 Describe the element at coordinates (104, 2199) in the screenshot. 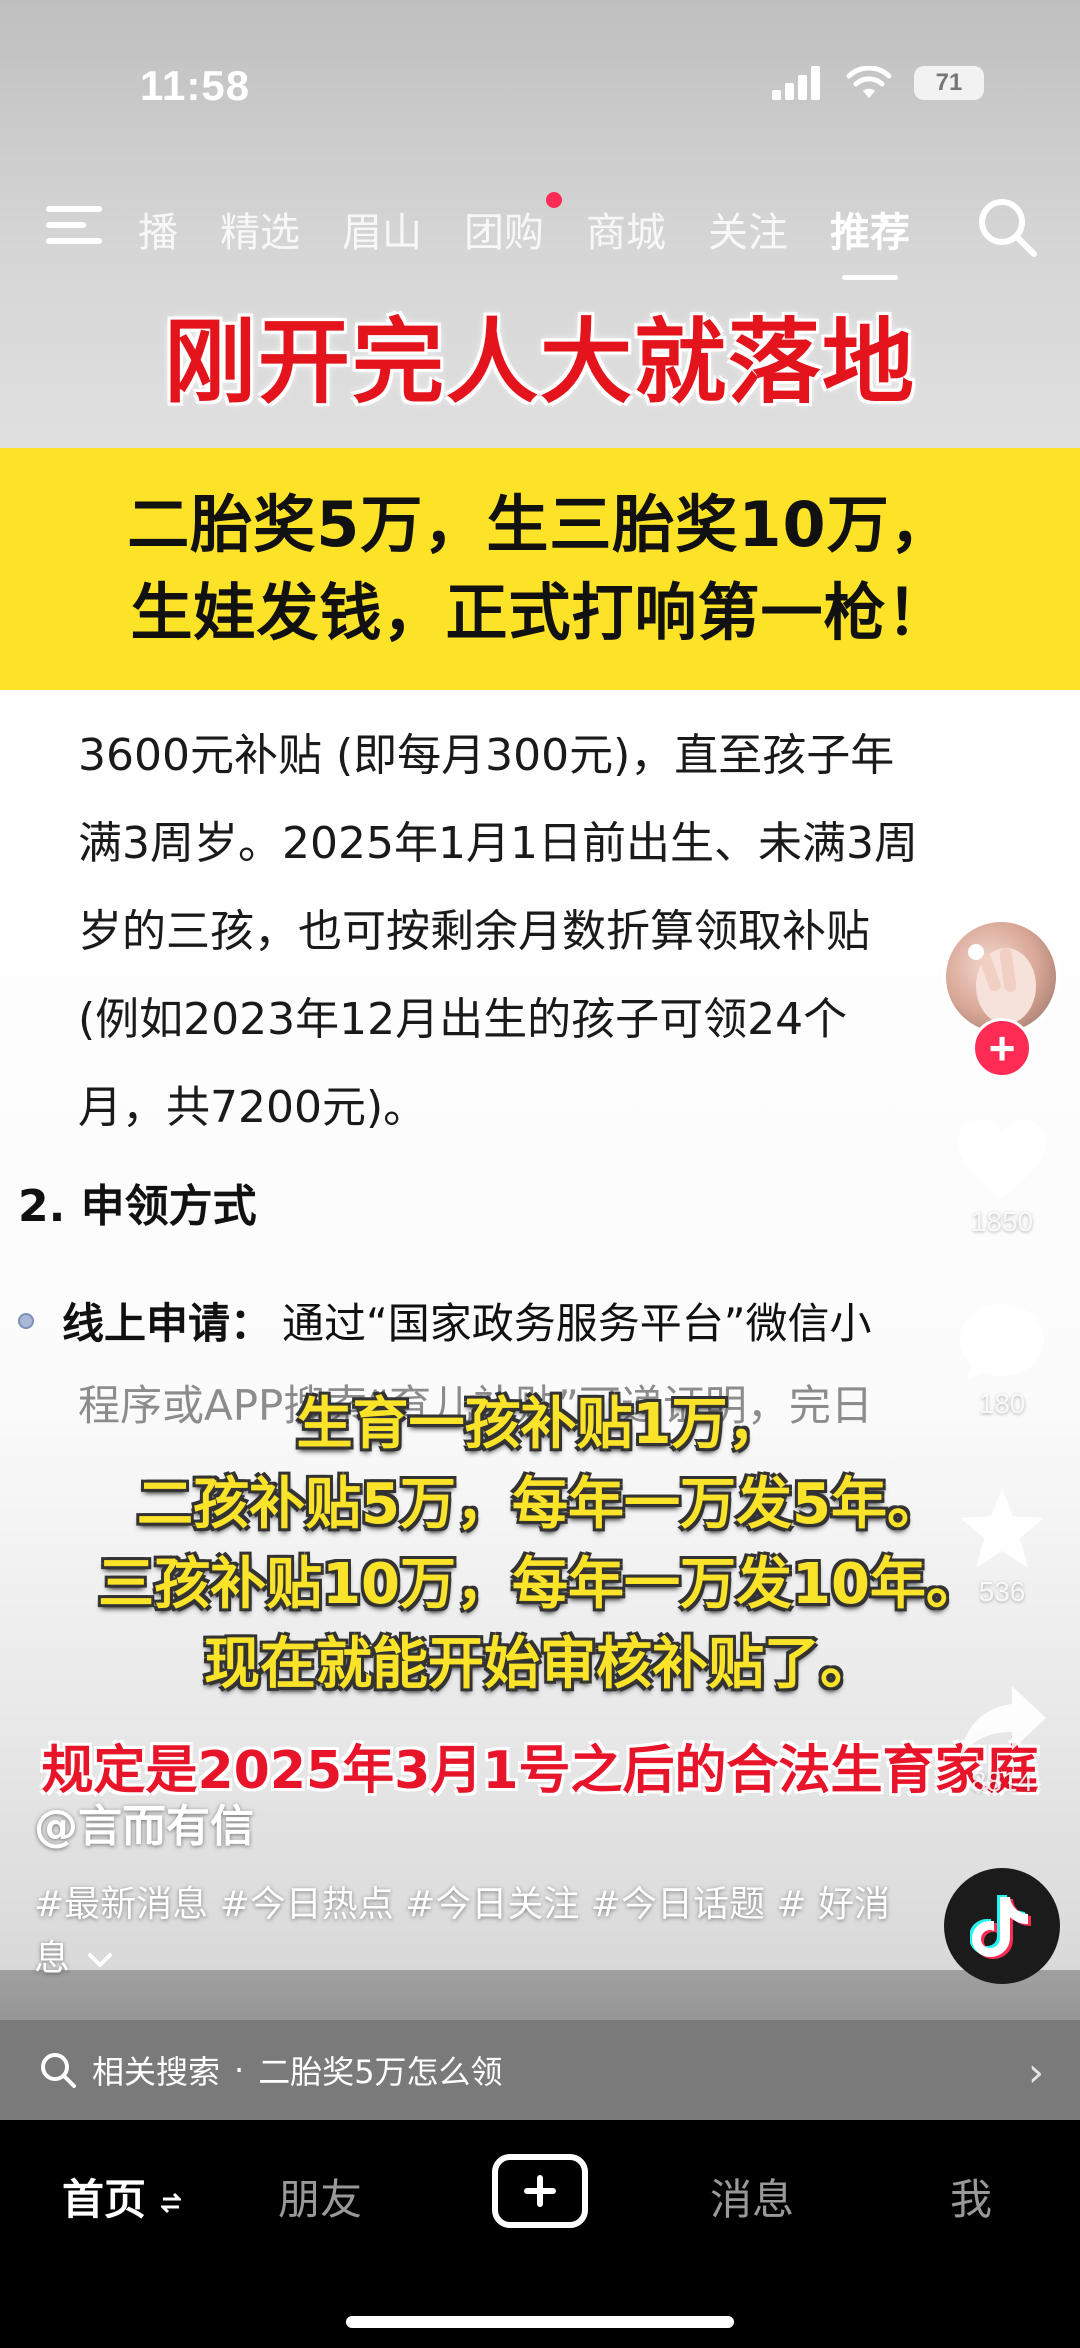

I see `tab-home-label: 首页` at that location.